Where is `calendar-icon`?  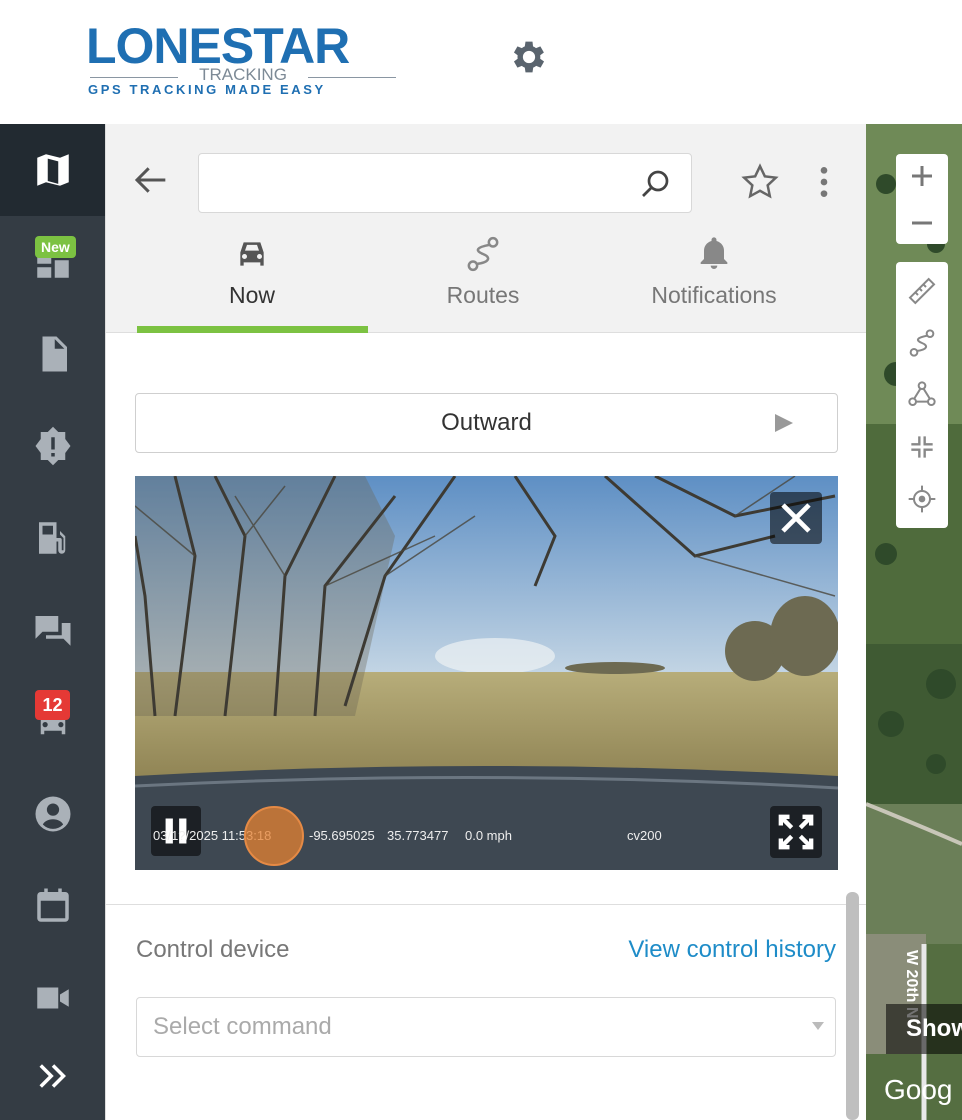
calendar-icon is located at coordinates (52, 905).